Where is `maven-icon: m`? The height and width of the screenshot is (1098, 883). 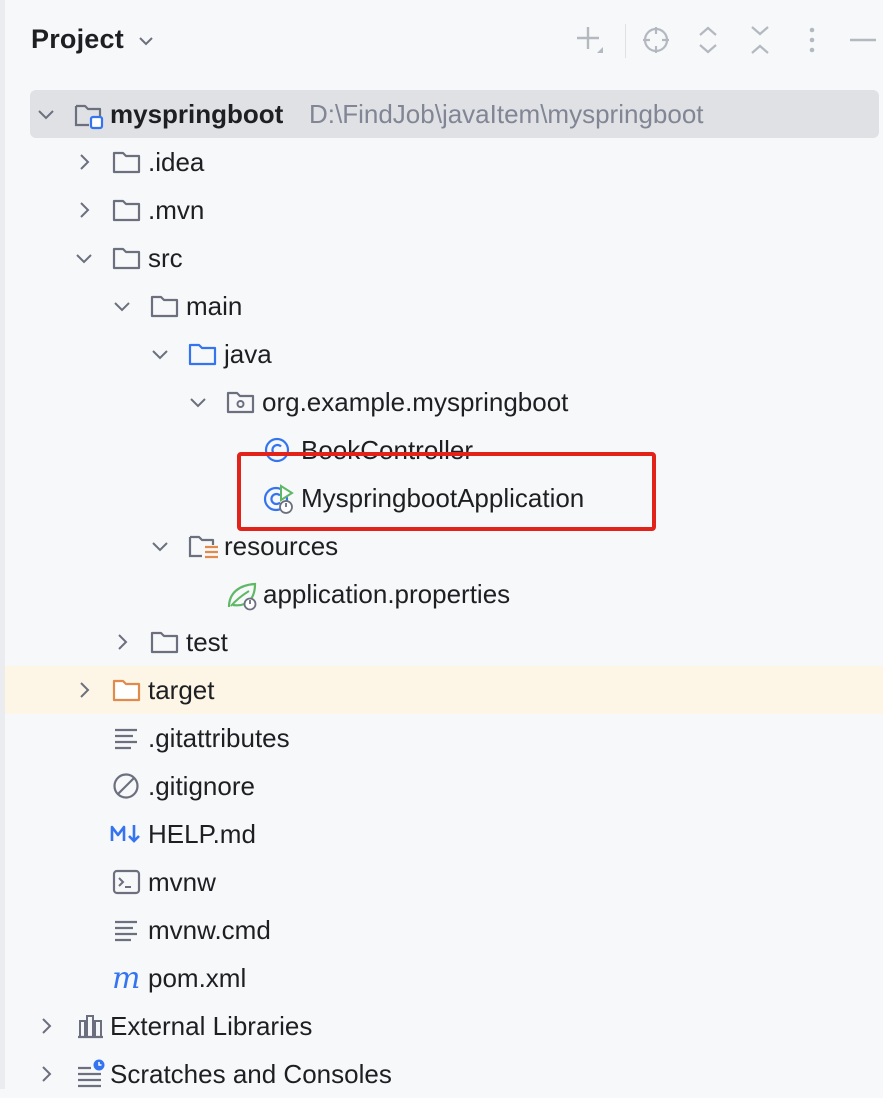
maven-icon: m is located at coordinates (127, 978).